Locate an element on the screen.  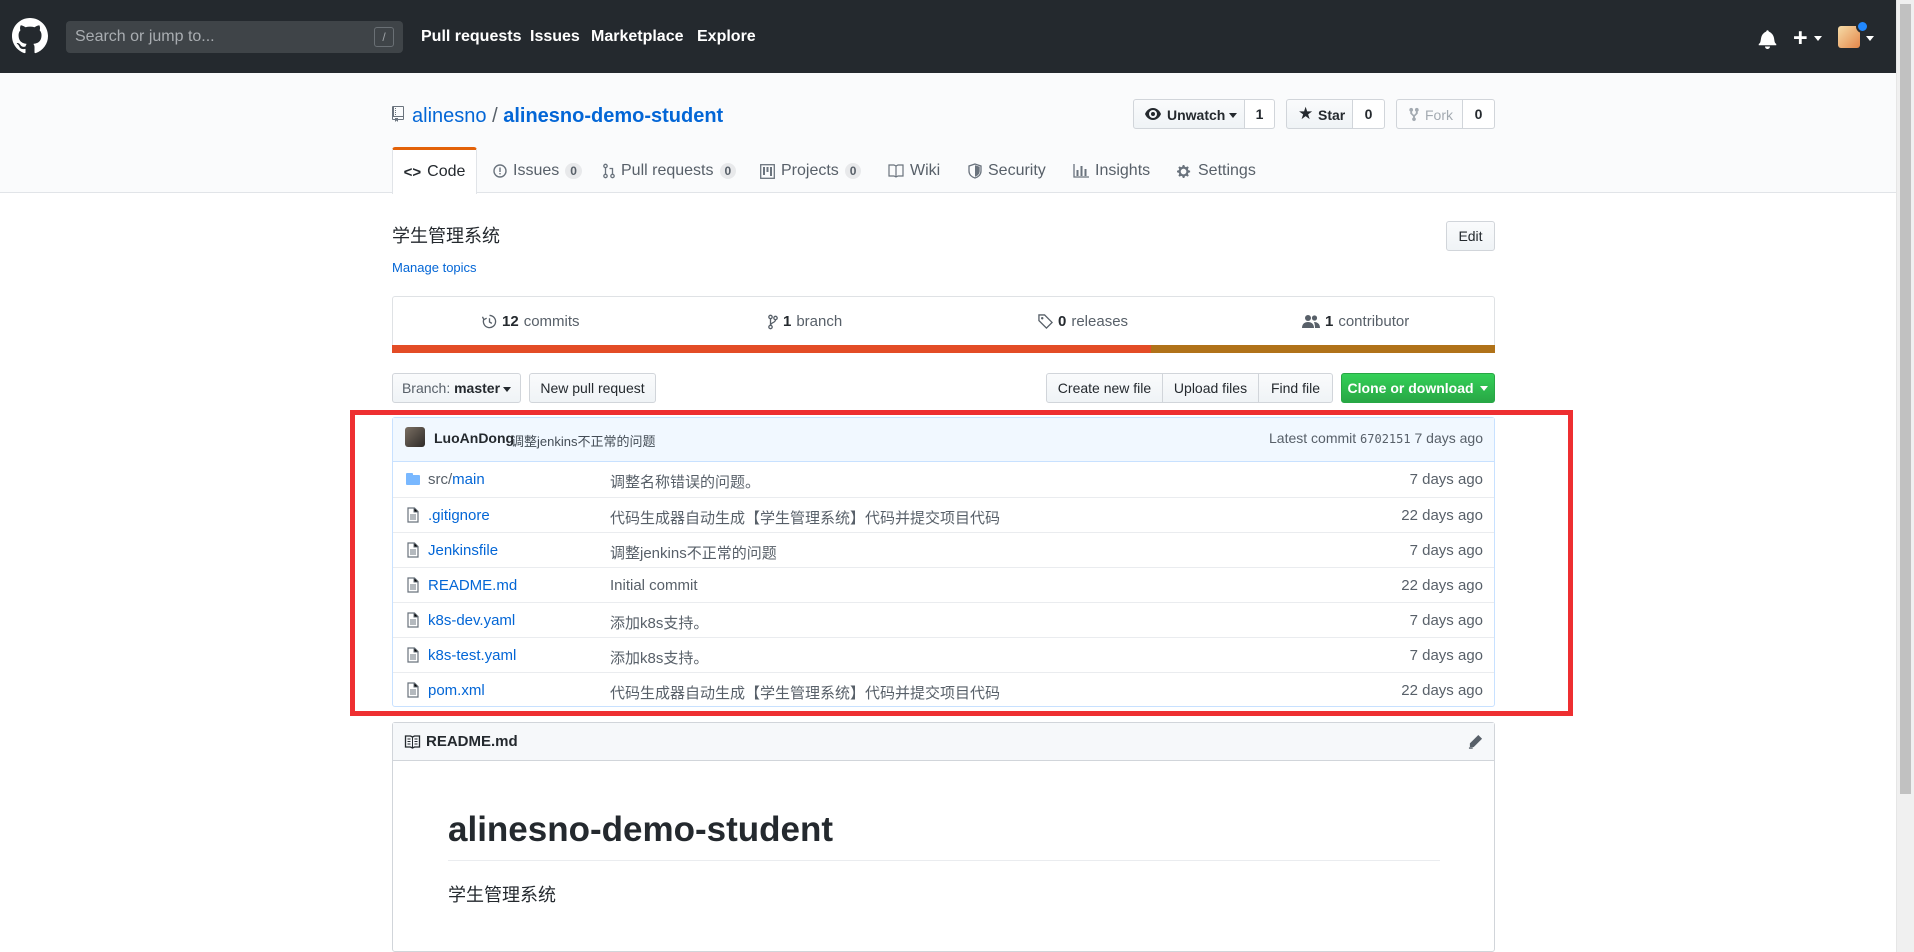
star-button: ★ Star is located at coordinates (1319, 114).